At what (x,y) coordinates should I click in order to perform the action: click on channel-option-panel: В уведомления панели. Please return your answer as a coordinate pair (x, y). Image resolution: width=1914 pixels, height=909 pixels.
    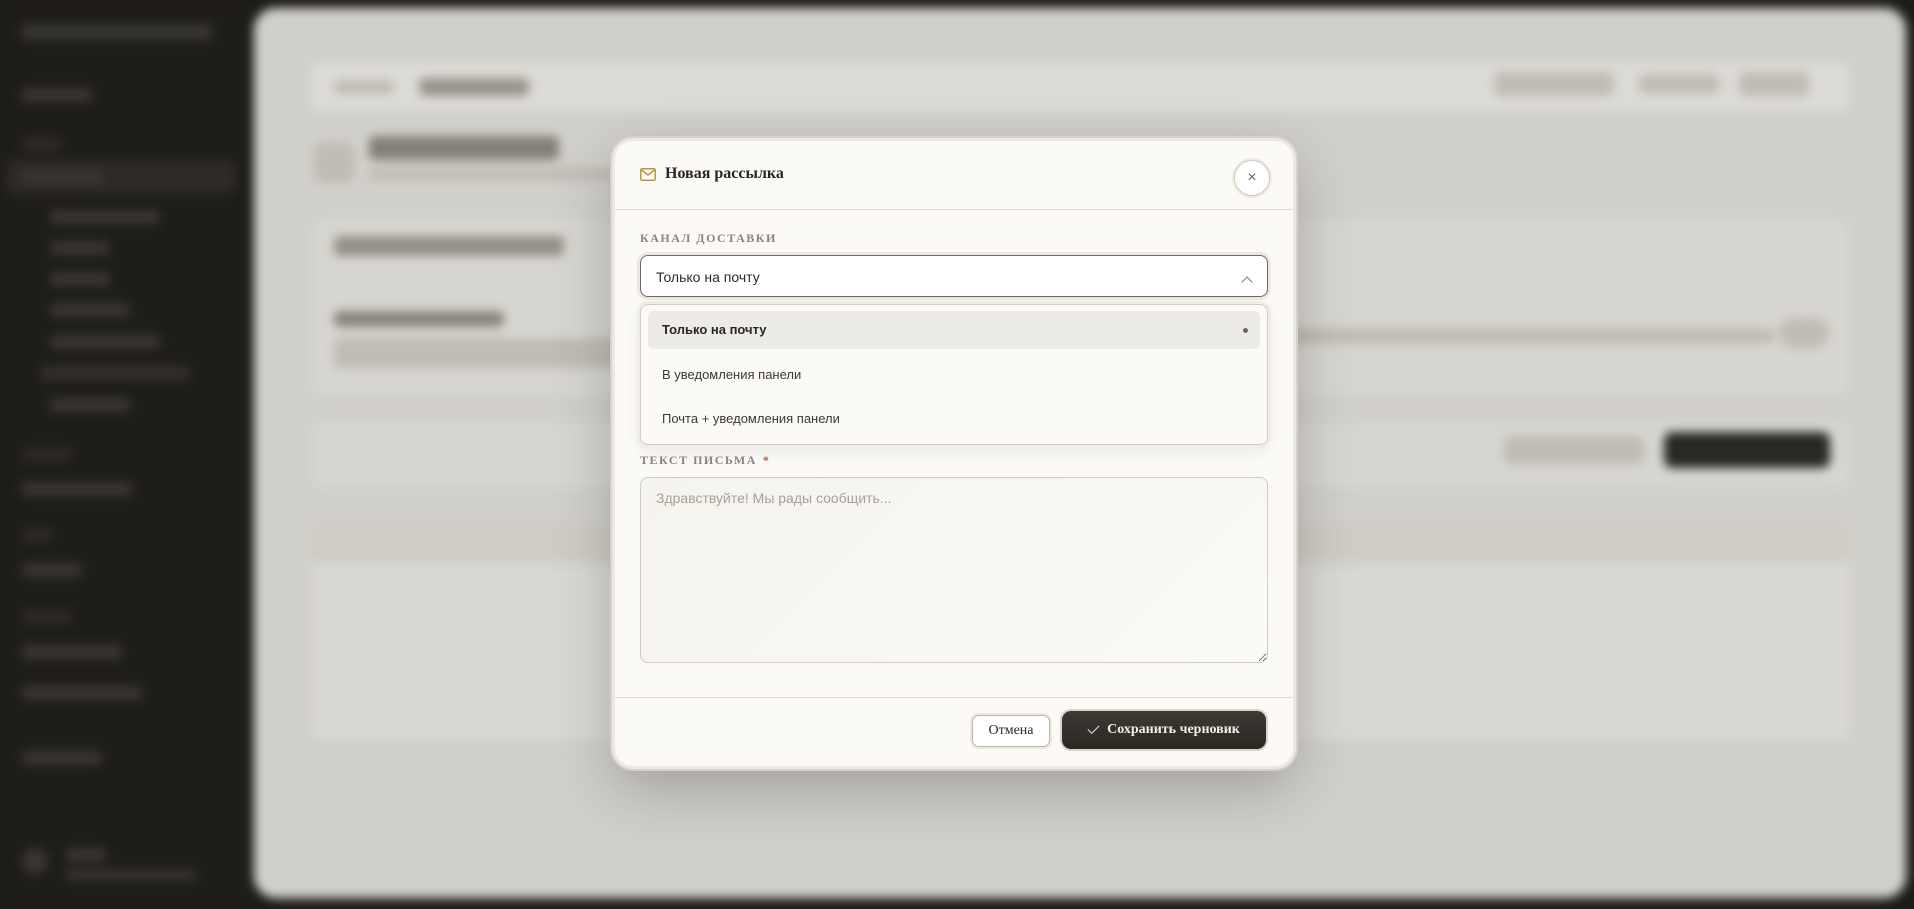
    Looking at the image, I should click on (954, 375).